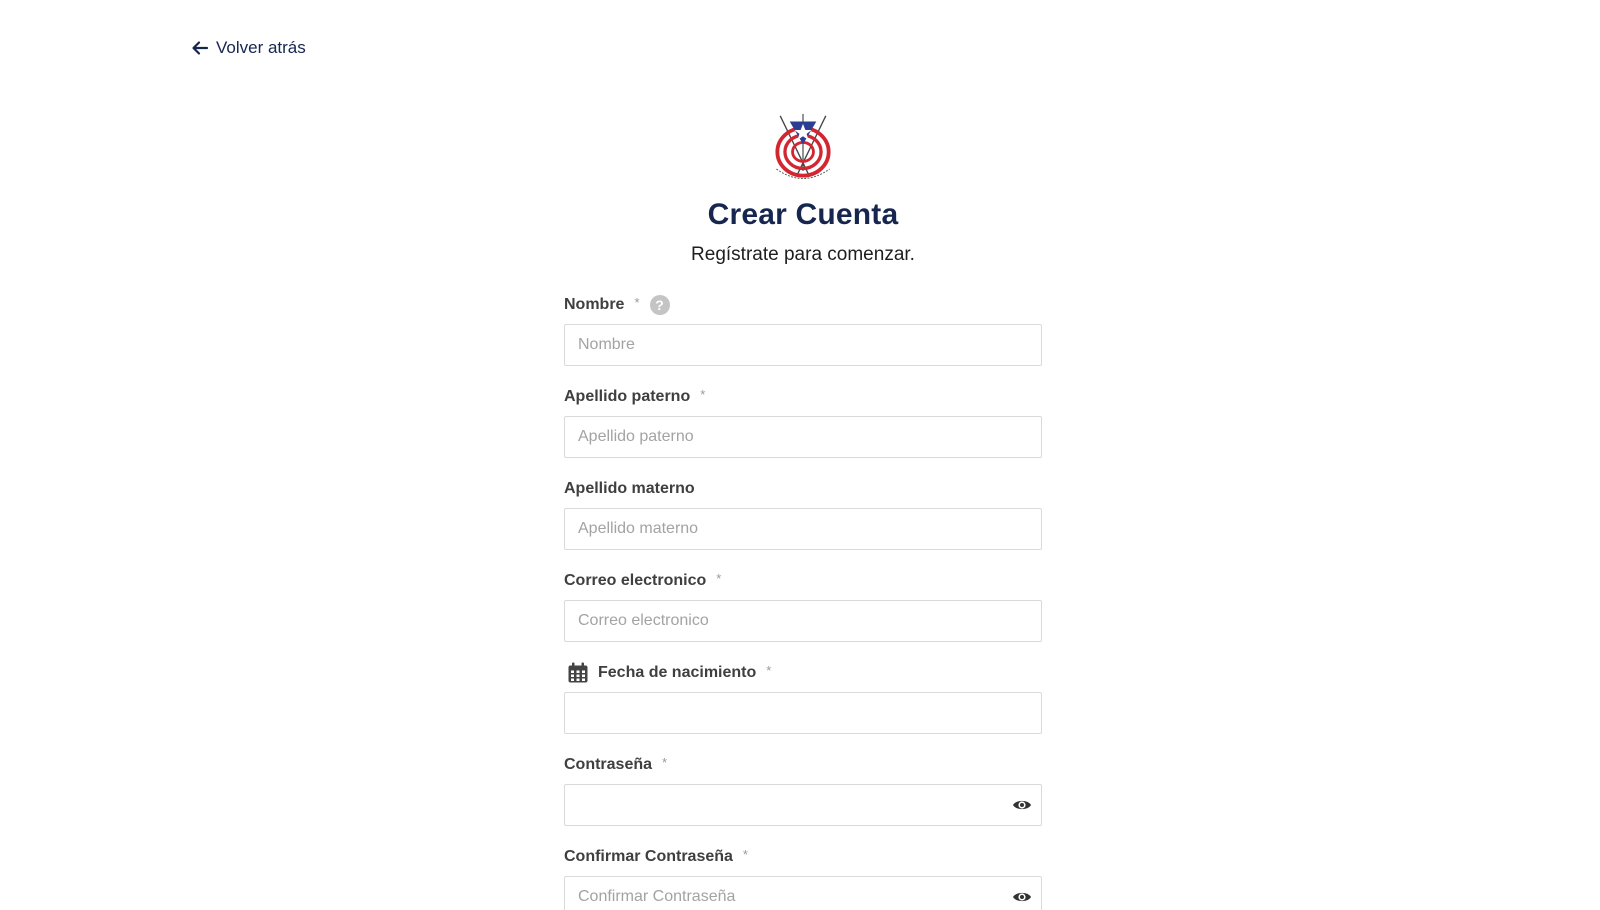 This screenshot has width=1600, height=910. What do you see at coordinates (803, 305) in the screenshot?
I see `label-row-nombre: Nombre * ?` at bounding box center [803, 305].